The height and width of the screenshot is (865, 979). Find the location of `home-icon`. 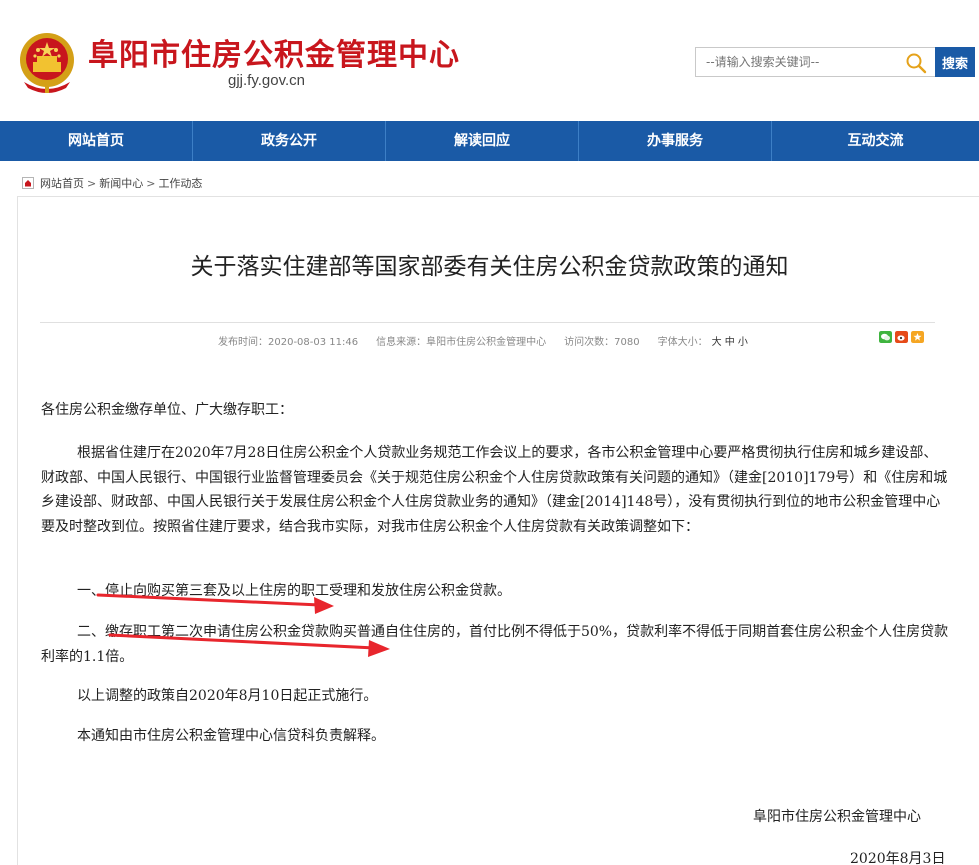

home-icon is located at coordinates (28, 183).